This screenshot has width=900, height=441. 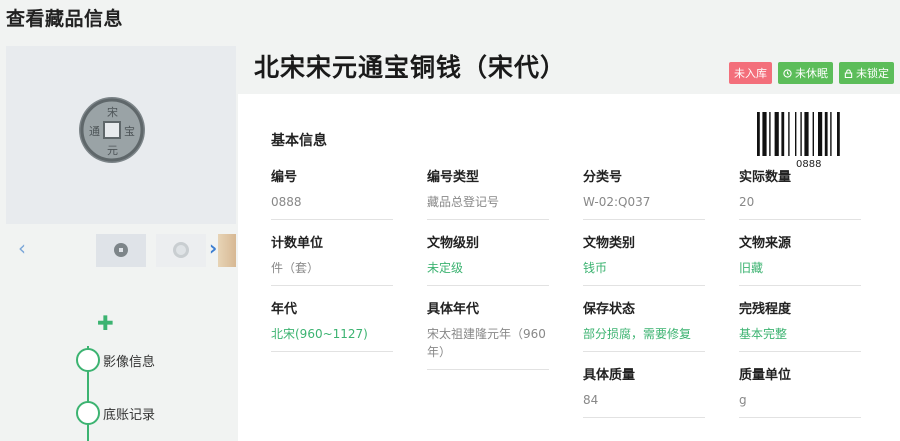 I want to click on svg-text: 元, so click(x=112, y=150).